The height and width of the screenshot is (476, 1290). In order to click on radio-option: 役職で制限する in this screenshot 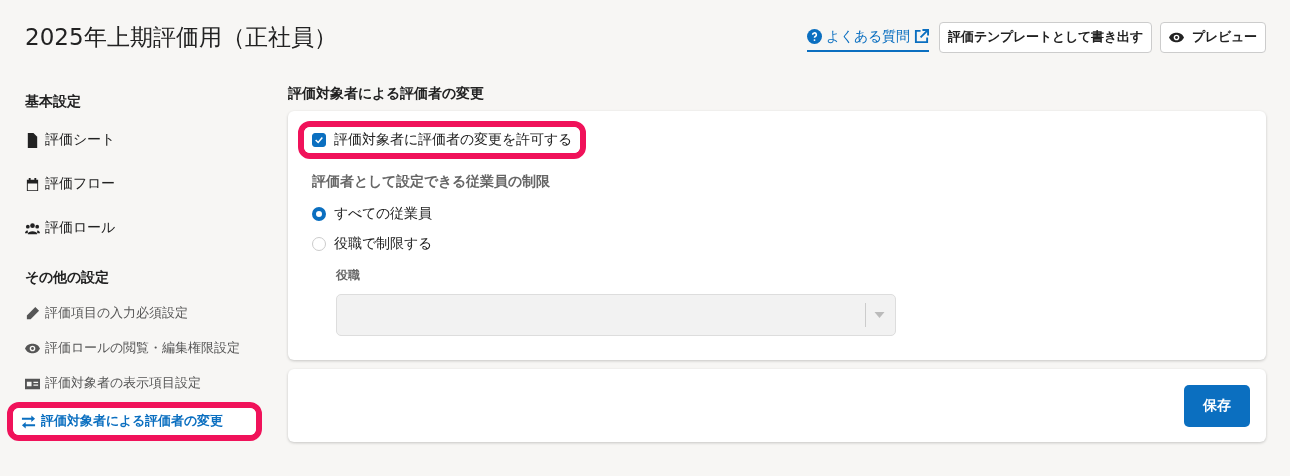, I will do `click(777, 244)`.